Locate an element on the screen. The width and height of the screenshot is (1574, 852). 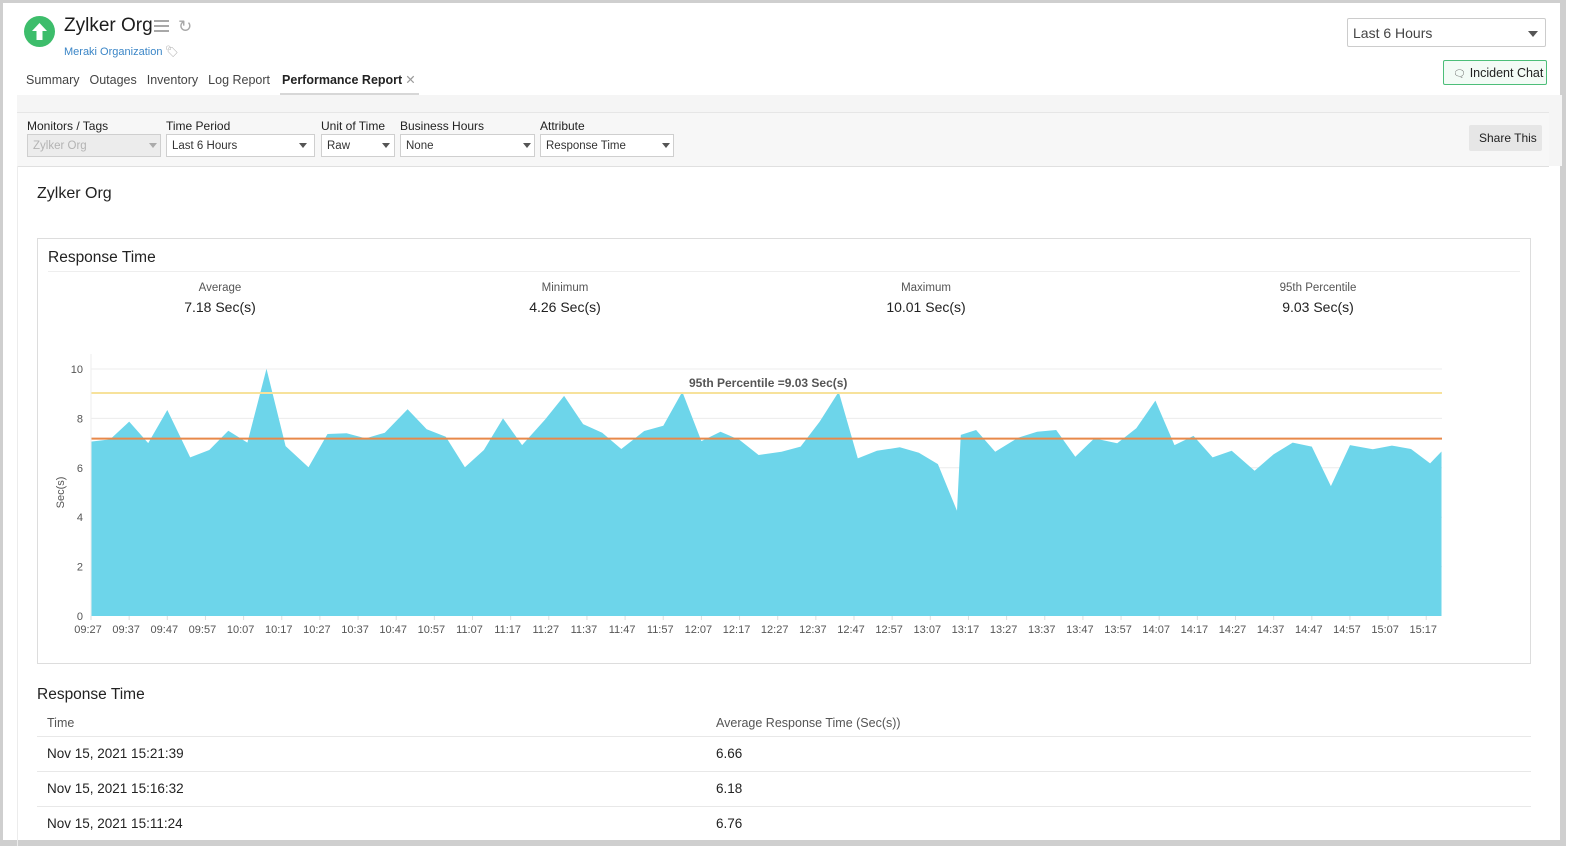
x-tick-label: 10:27 is located at coordinates (317, 630).